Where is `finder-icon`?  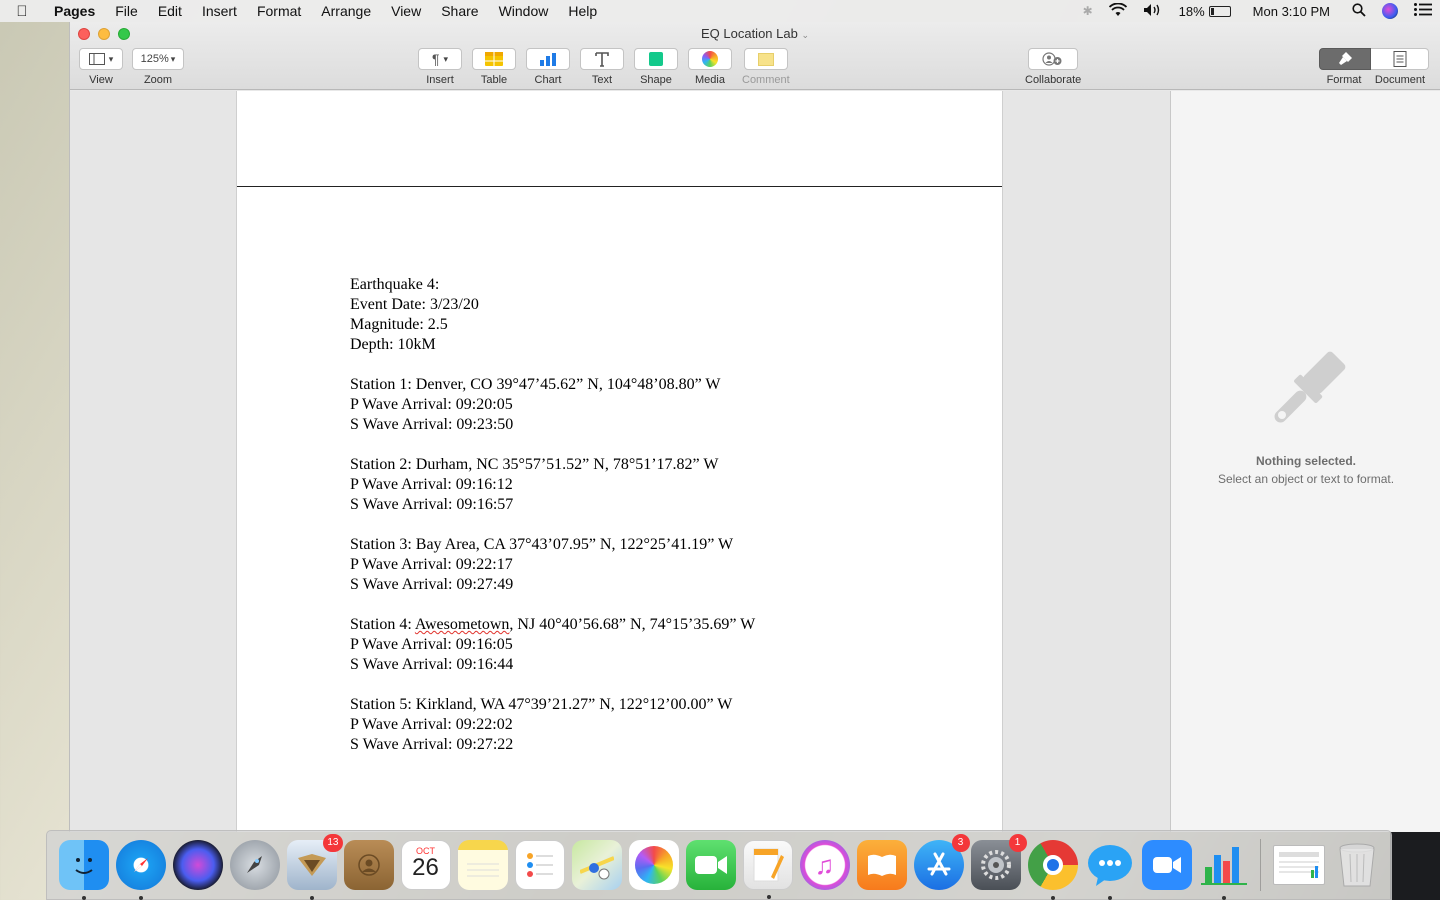
finder-icon is located at coordinates (83, 870).